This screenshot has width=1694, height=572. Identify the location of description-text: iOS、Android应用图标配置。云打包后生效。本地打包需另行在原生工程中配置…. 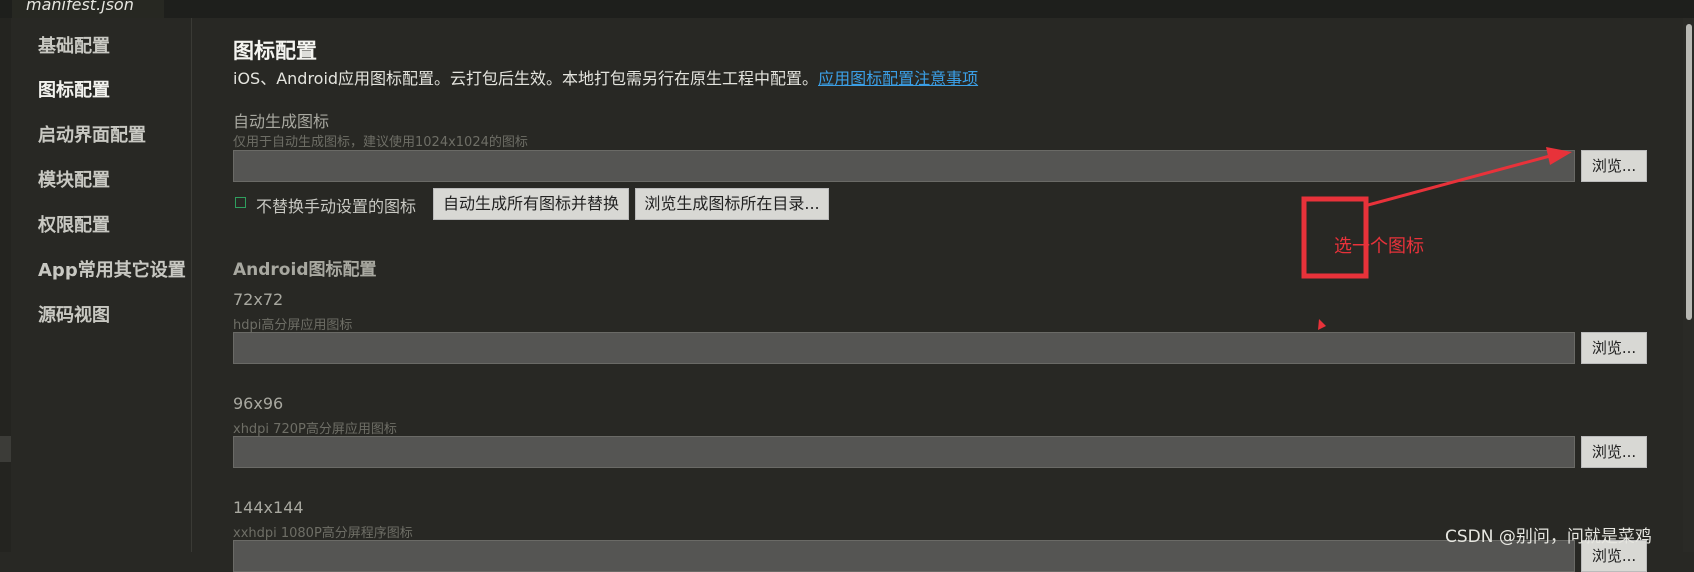
(526, 78).